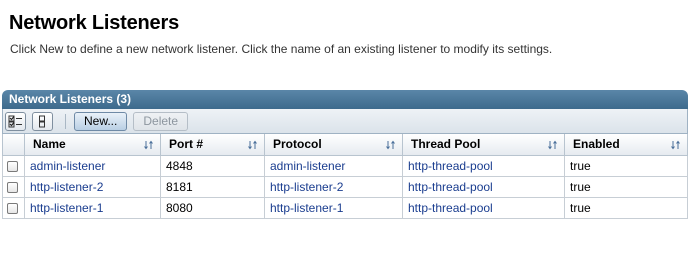 This screenshot has width=688, height=254. What do you see at coordinates (307, 166) in the screenshot?
I see `protocol-link: admin-listener` at bounding box center [307, 166].